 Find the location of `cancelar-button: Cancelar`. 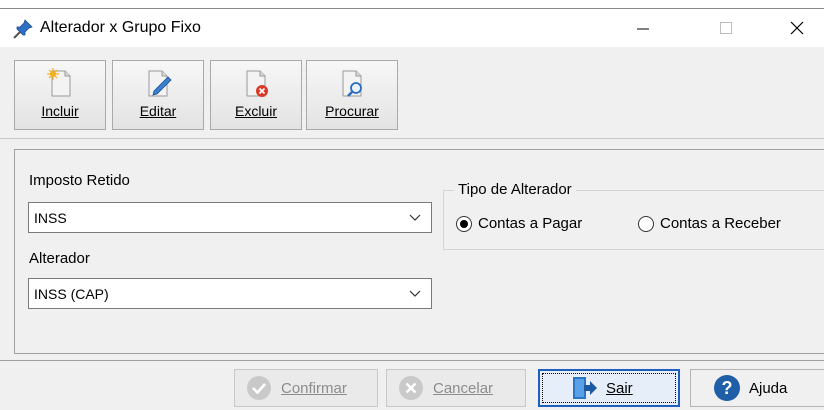

cancelar-button: Cancelar is located at coordinates (456, 388).